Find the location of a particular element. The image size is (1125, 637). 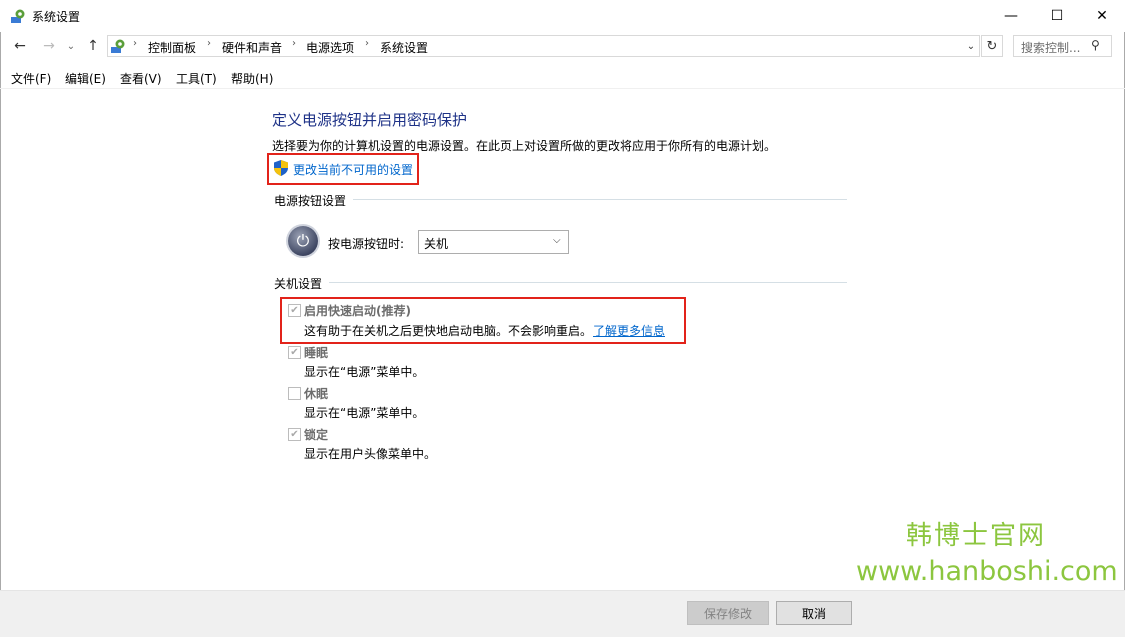

breadcrumb-system-settings: 系统设置 is located at coordinates (404, 47).